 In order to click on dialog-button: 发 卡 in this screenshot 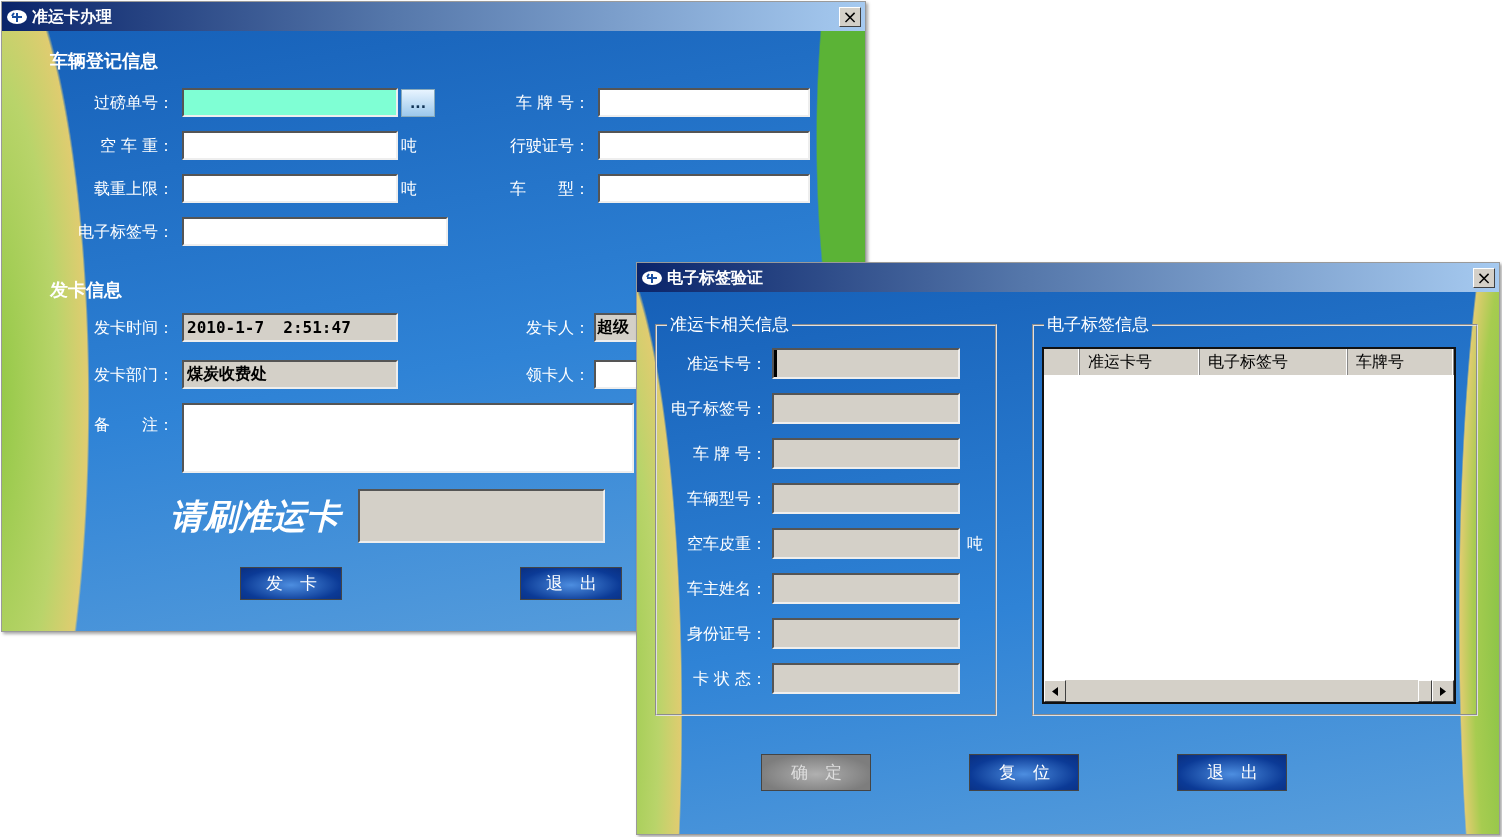, I will do `click(291, 583)`.